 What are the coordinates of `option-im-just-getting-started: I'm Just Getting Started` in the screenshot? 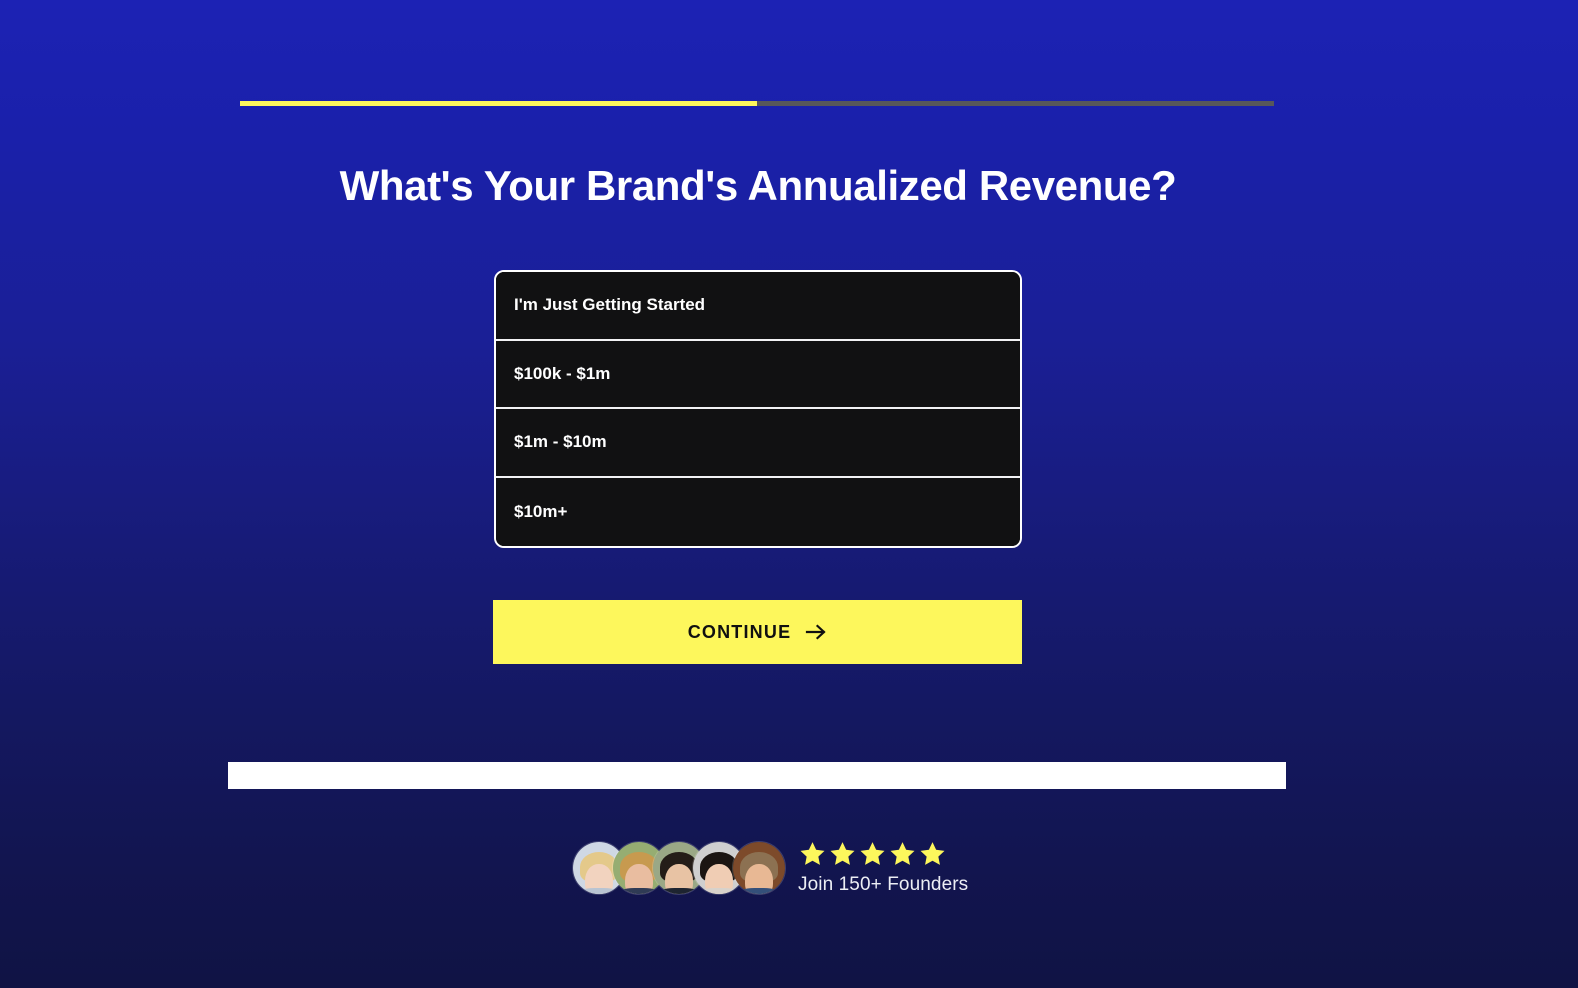 It's located at (758, 306).